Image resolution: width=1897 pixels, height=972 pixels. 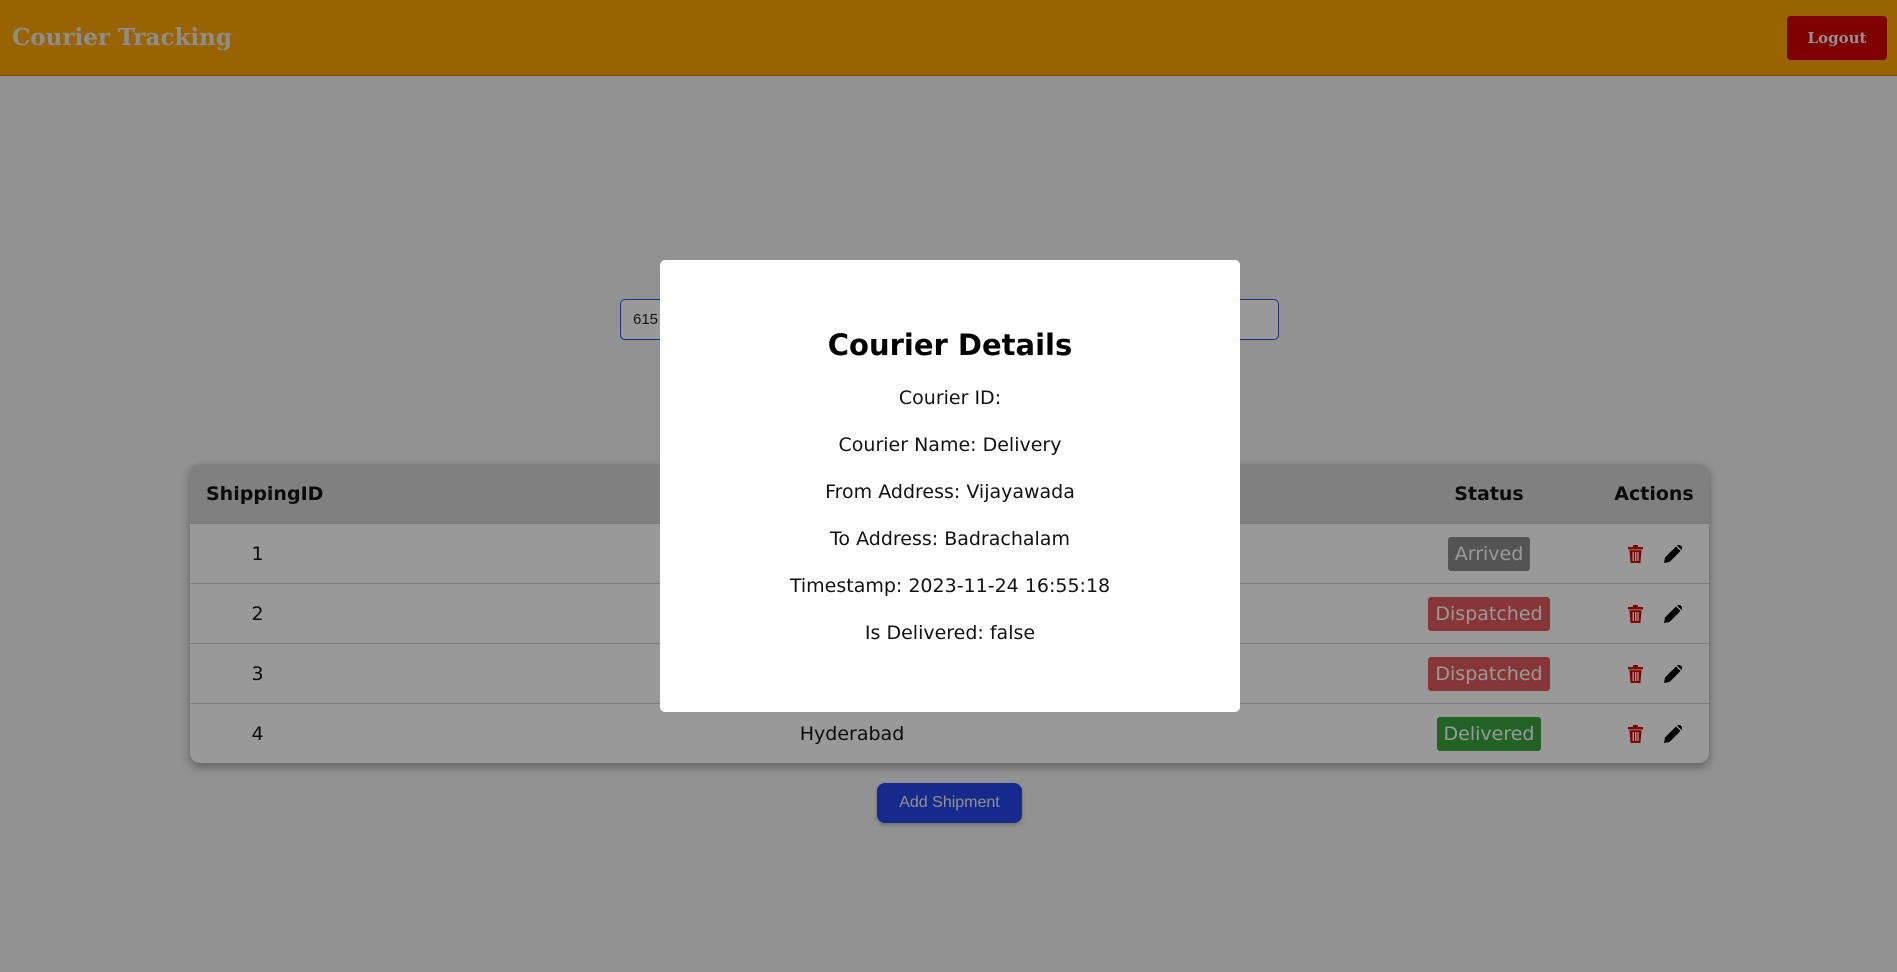 I want to click on courier-name-text: Courier Name: Delivery, so click(x=950, y=445).